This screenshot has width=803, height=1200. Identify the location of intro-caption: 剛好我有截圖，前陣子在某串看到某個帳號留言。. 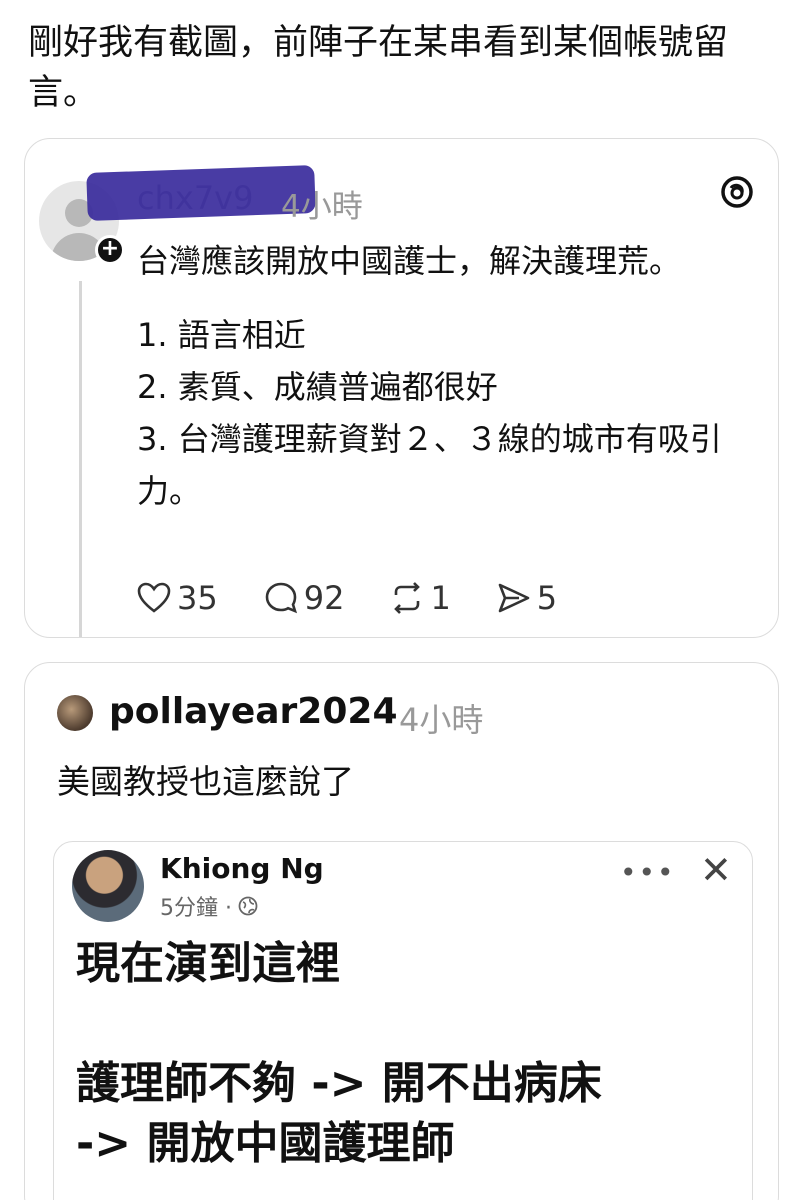
(378, 68).